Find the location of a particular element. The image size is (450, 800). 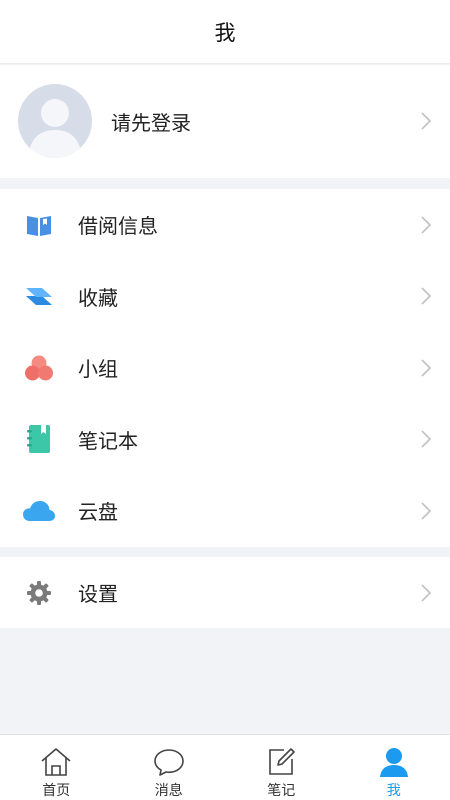

tab-notes: 笔记 is located at coordinates (281, 767).